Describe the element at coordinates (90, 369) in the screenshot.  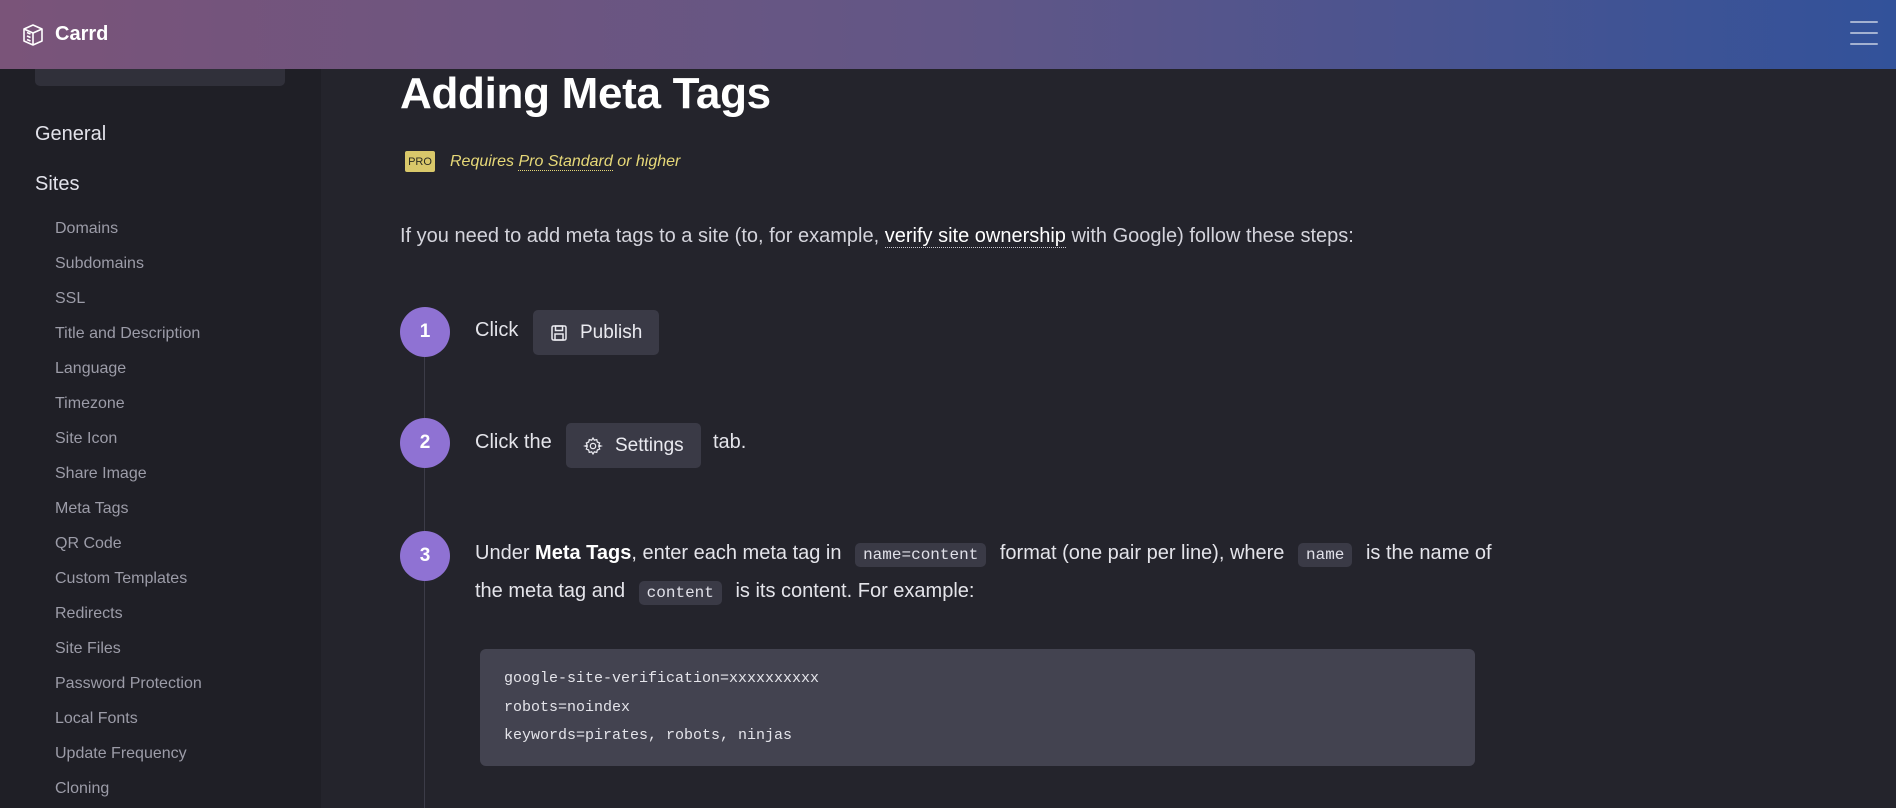
I see `sidebar-item-language: Language` at that location.